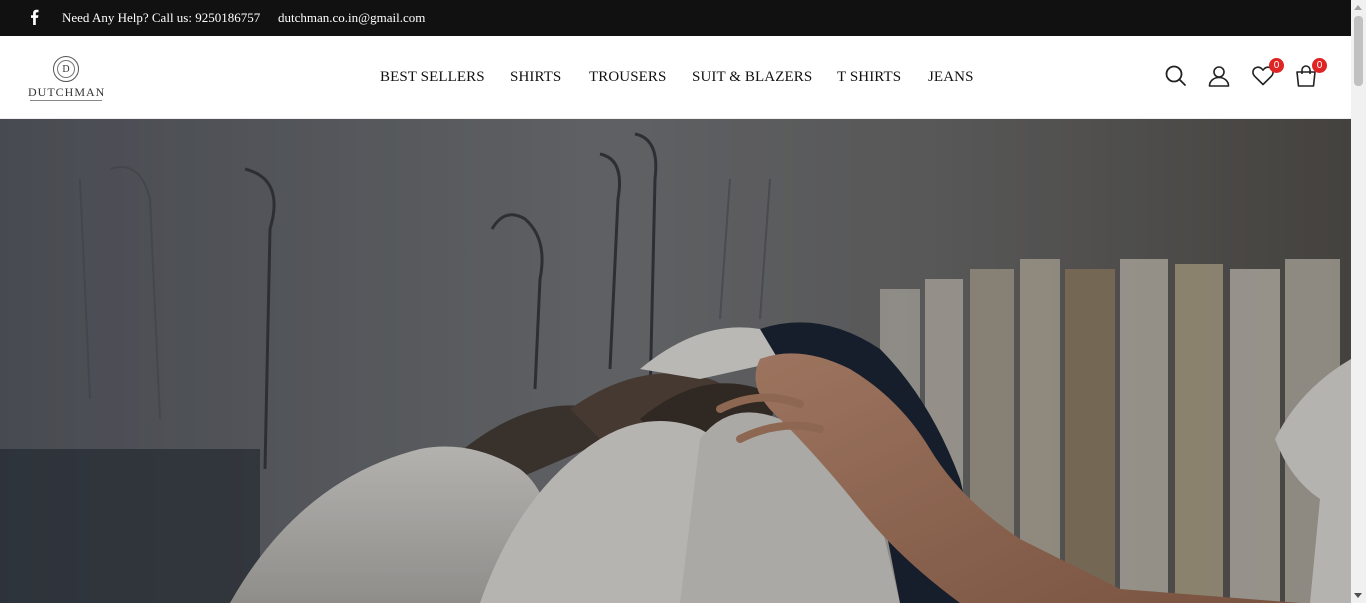 The height and width of the screenshot is (603, 1366). Describe the element at coordinates (67, 92) in the screenshot. I see `logo-wordmark: DUTCHMAN` at that location.